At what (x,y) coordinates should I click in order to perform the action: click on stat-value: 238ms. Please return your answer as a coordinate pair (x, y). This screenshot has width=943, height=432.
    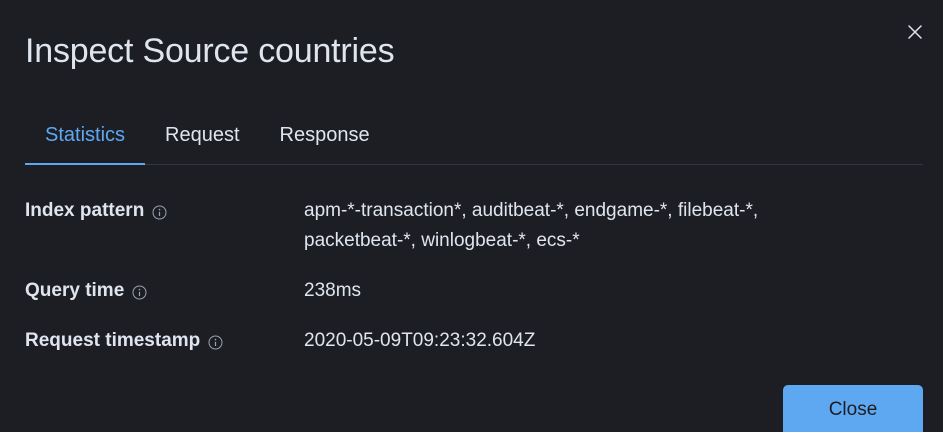
    Looking at the image, I should click on (333, 290).